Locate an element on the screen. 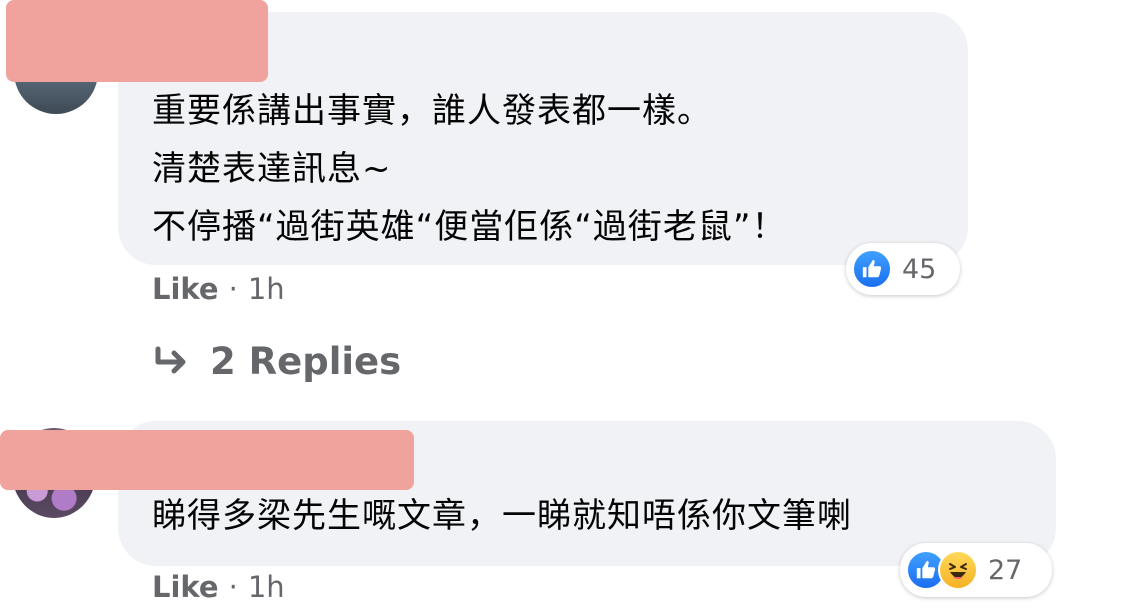 The width and height of the screenshot is (1144, 614). view-replies-link: 2 Replies is located at coordinates (276, 361).